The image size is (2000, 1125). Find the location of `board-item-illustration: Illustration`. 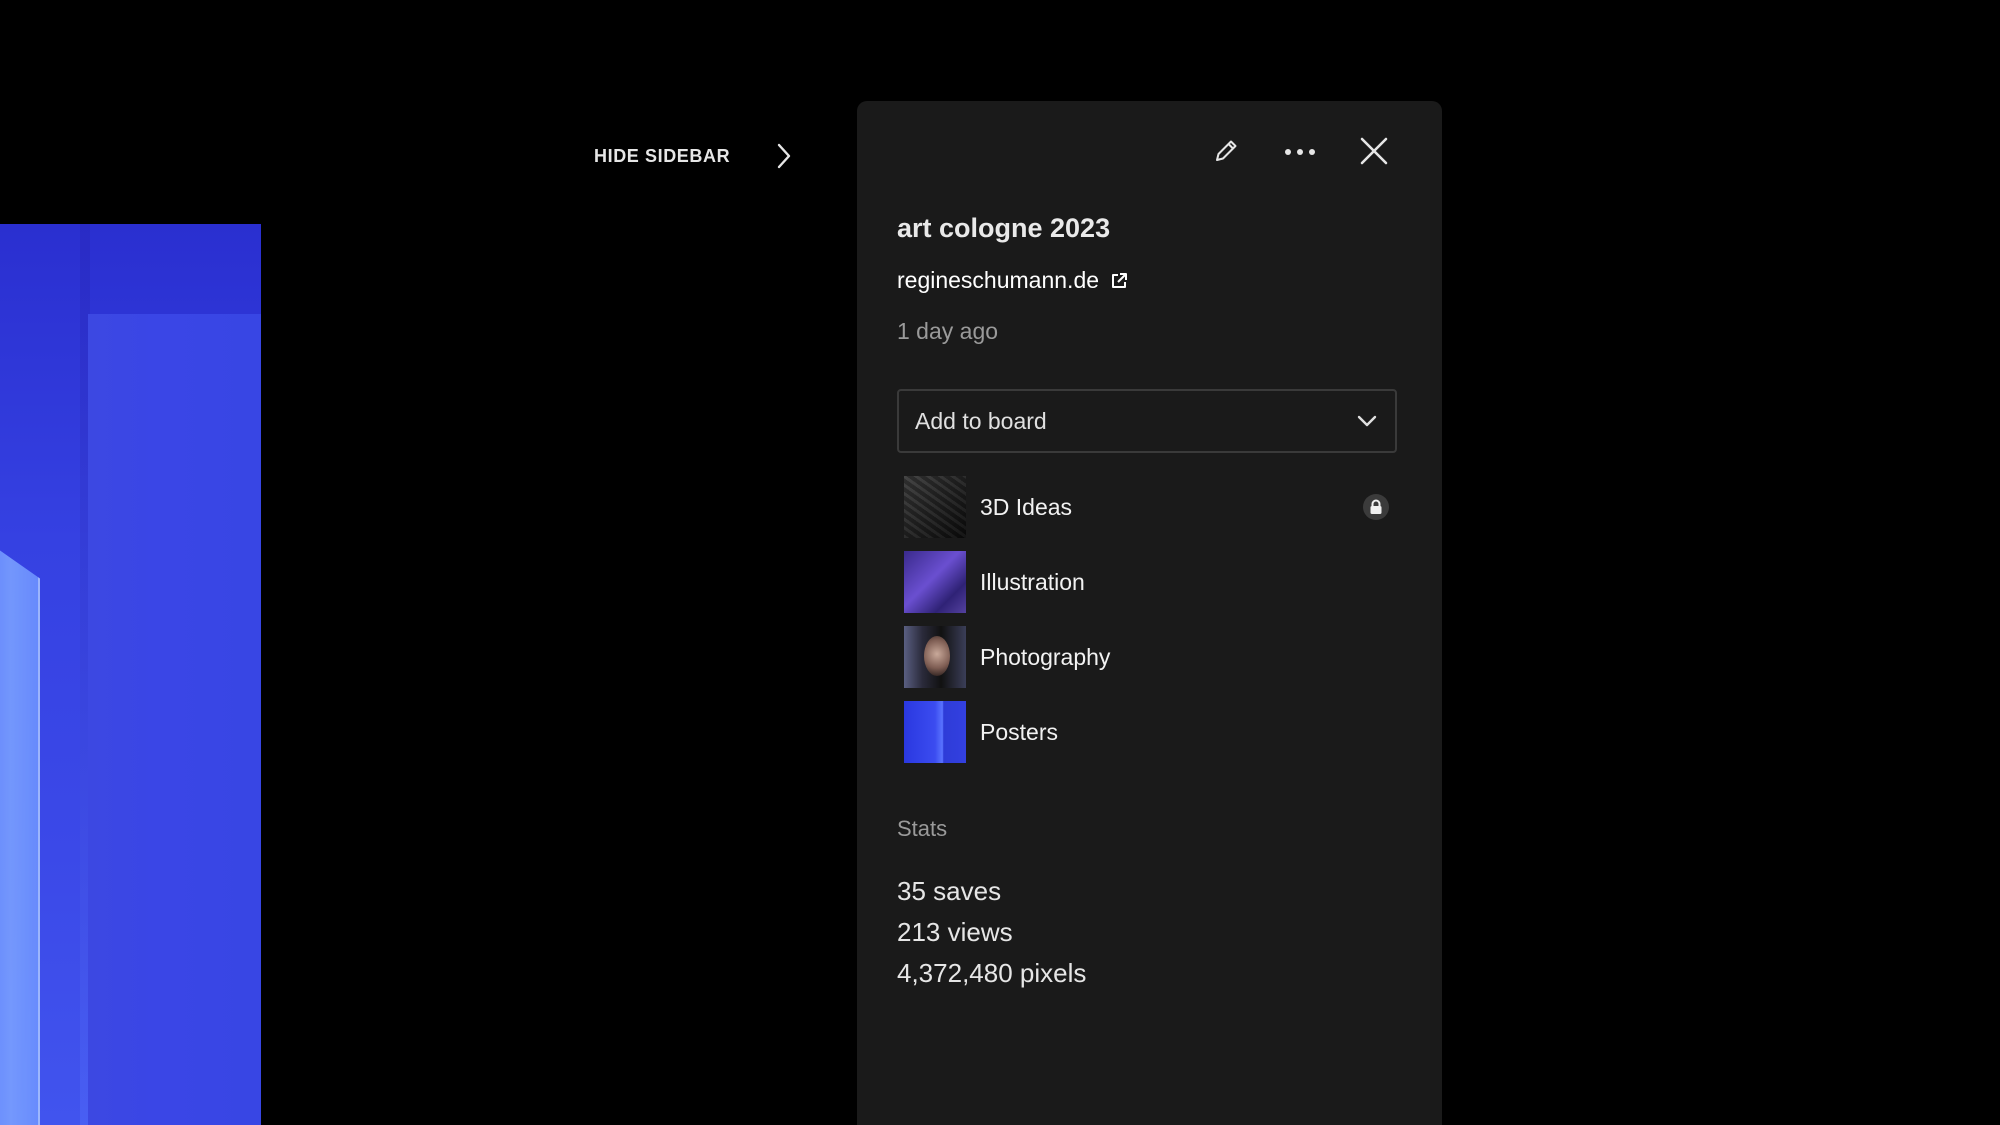

board-item-illustration: Illustration is located at coordinates (1150, 582).